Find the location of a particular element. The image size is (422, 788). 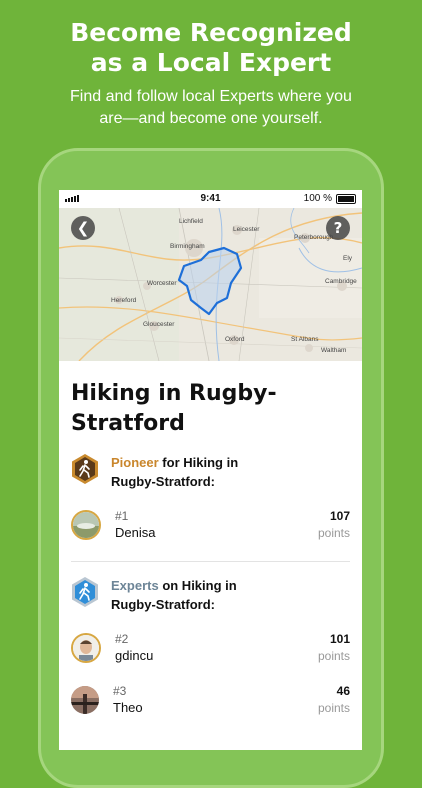

map-label-hereford: Hereford is located at coordinates (124, 300).